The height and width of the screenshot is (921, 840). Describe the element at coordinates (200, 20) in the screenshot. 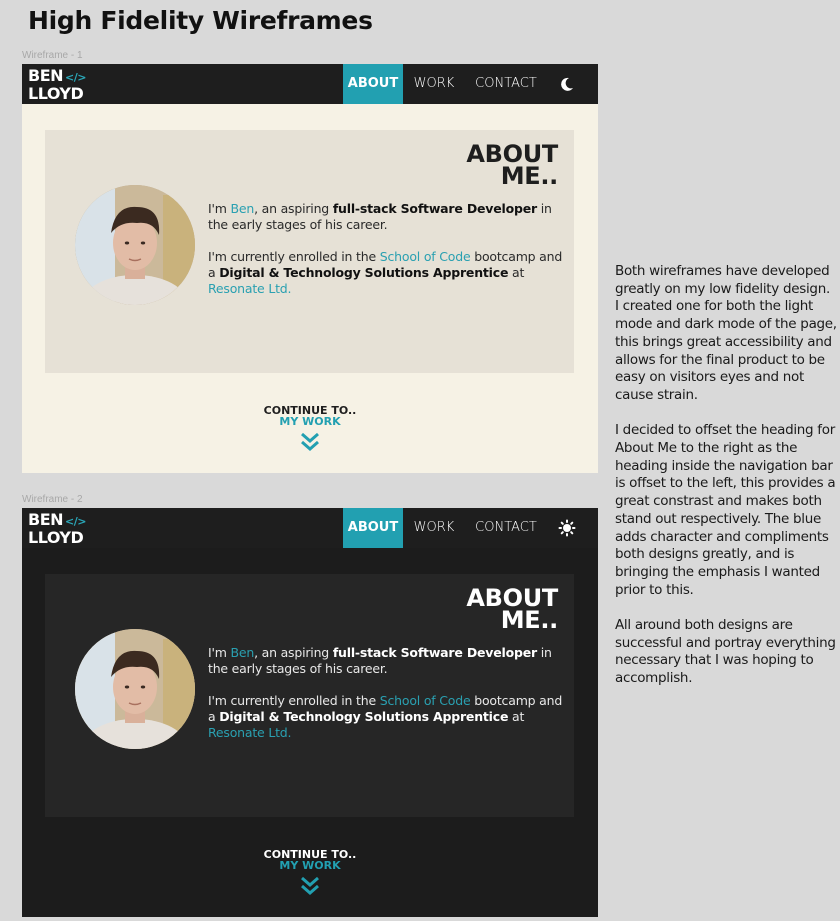

I see `page-title: High Fidelity Wireframes` at that location.